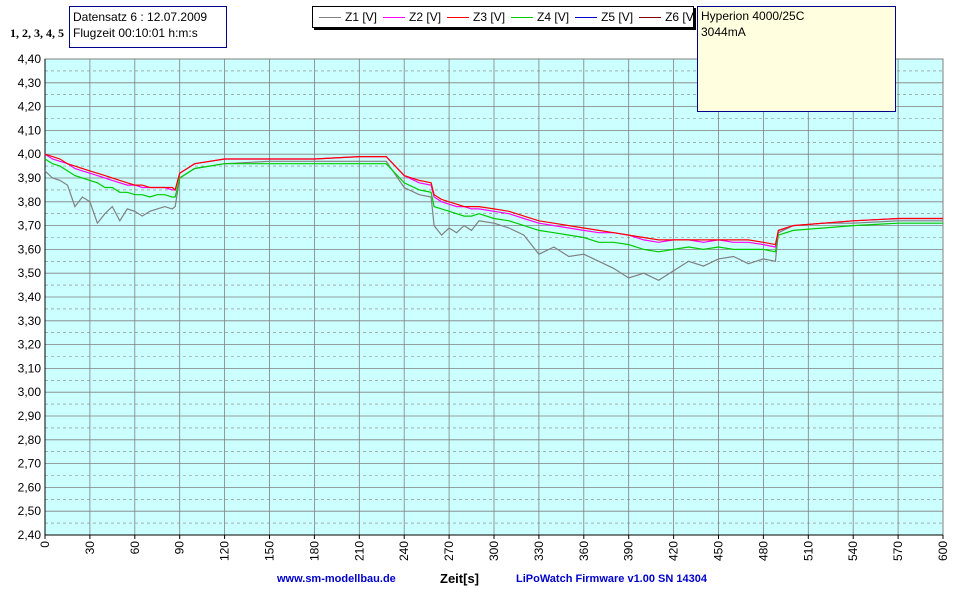 Image resolution: width=970 pixels, height=604 pixels. Describe the element at coordinates (808, 551) in the screenshot. I see `x-tick-label: 510` at that location.